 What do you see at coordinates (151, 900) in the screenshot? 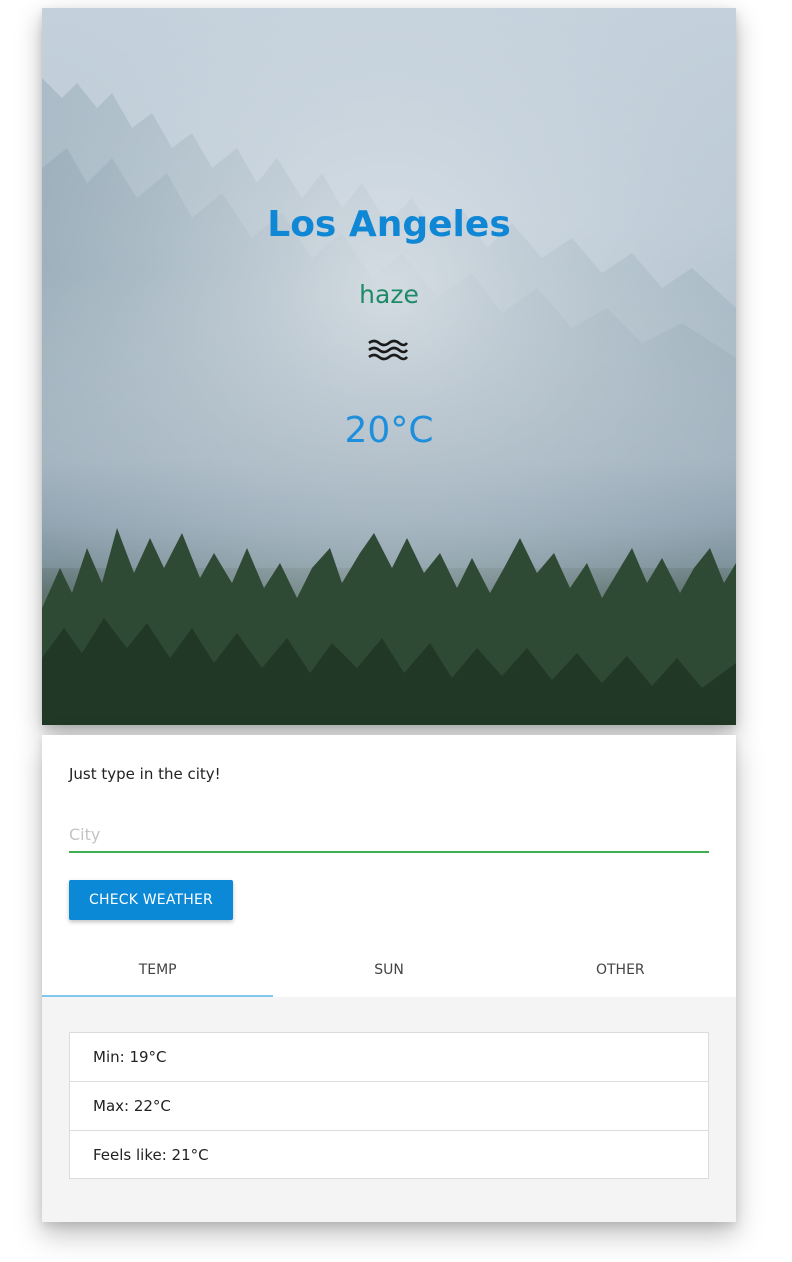
I see `check-weather-button: CHECK WEATHER` at bounding box center [151, 900].